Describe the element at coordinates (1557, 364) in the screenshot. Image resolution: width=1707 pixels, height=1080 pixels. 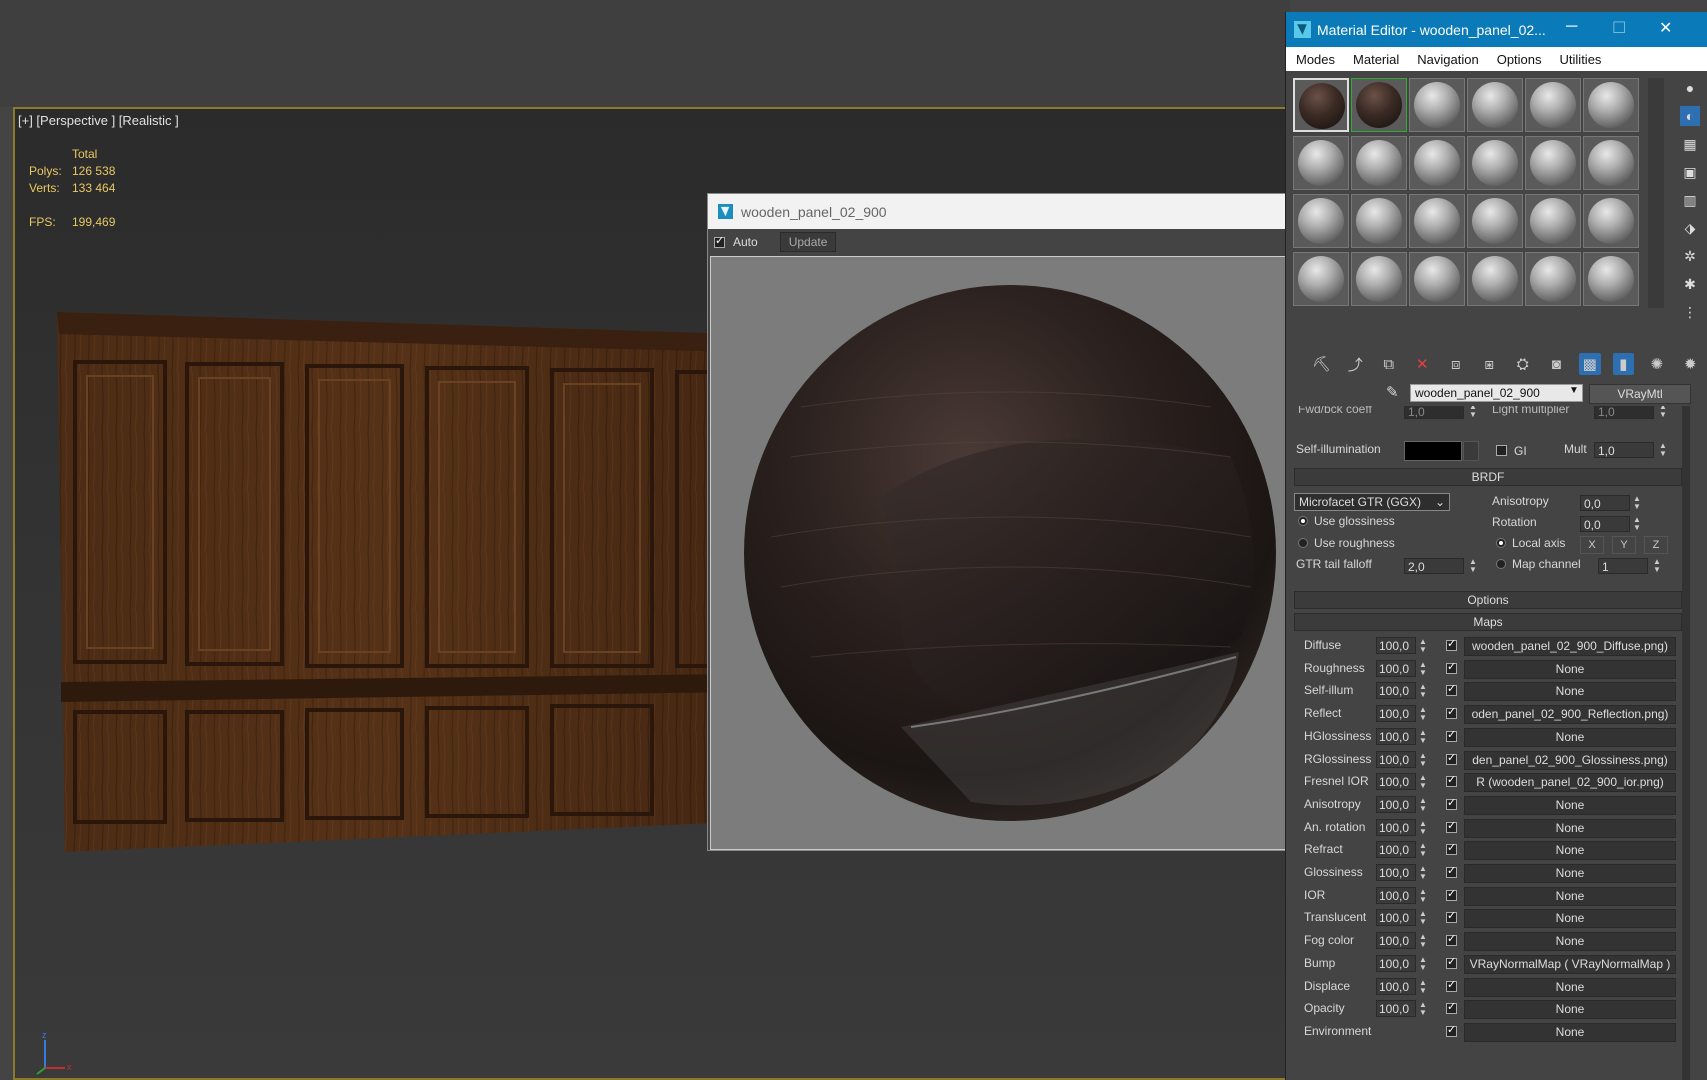
I see `material-id-channel-icon: ◙` at that location.